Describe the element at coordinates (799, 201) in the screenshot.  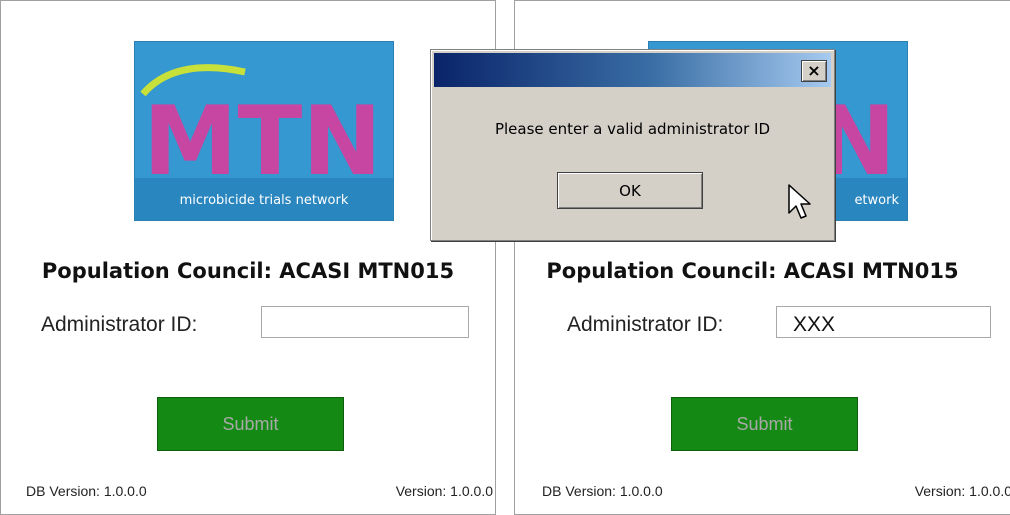
I see `mouse-pointer-icon` at that location.